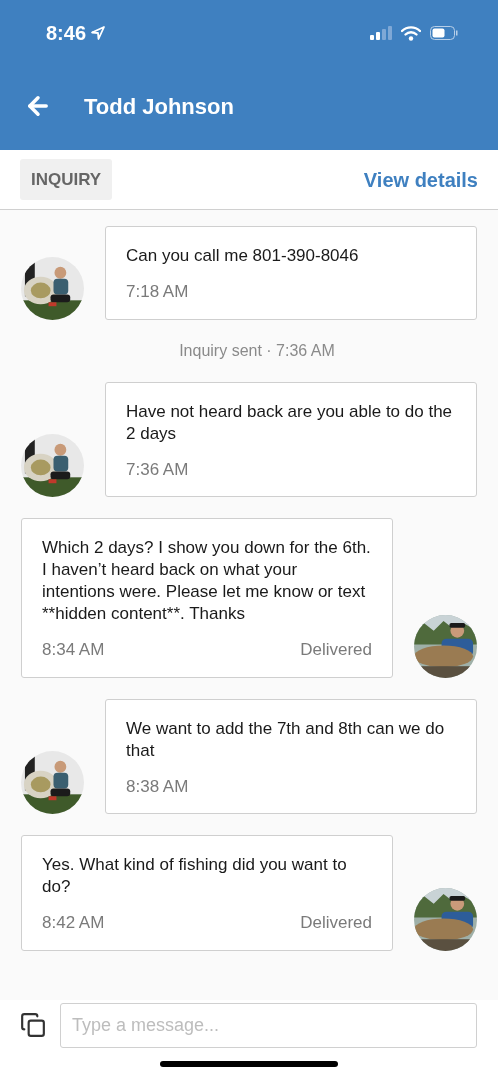  Describe the element at coordinates (73, 923) in the screenshot. I see `message-time: 8:42 AM` at that location.